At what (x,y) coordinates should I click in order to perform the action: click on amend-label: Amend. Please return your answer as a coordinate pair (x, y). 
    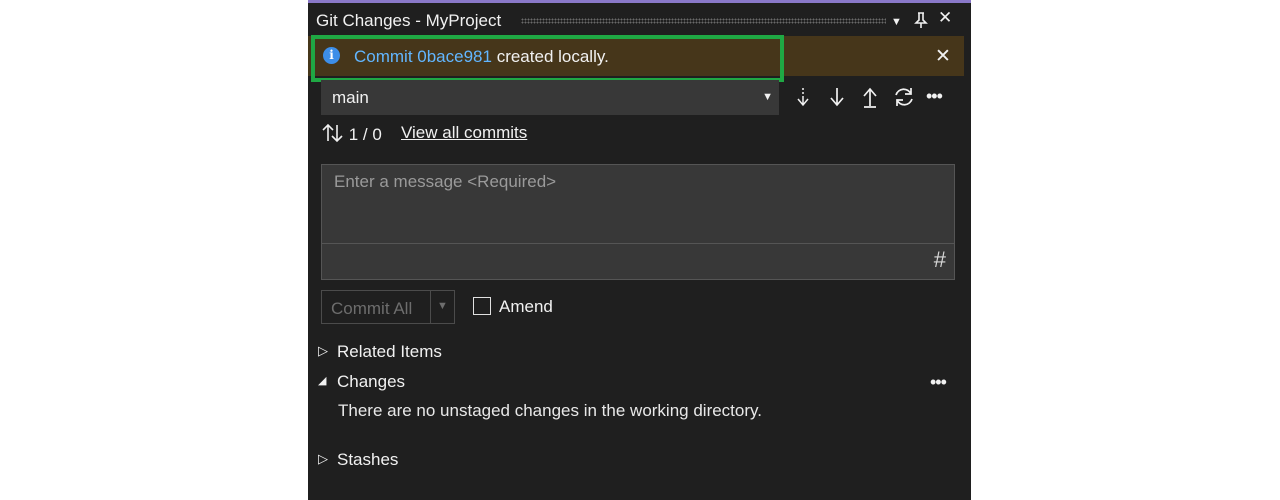
    Looking at the image, I should click on (526, 307).